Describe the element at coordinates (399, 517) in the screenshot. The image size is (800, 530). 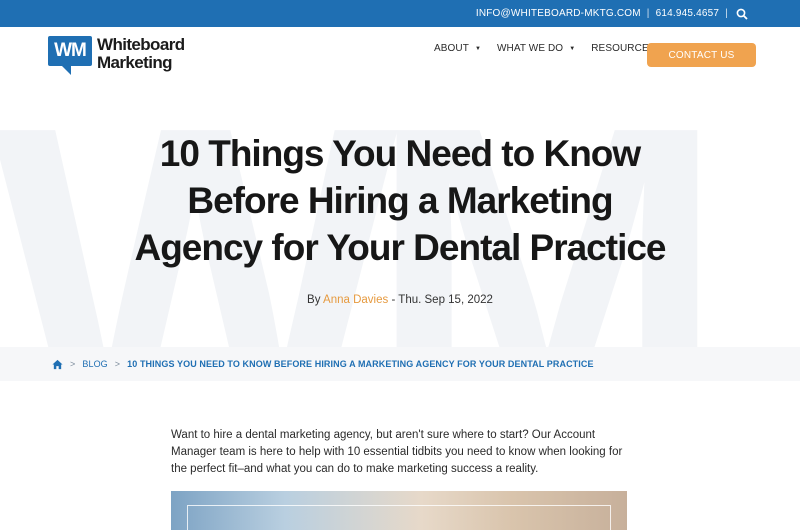
I see `image-frame` at that location.